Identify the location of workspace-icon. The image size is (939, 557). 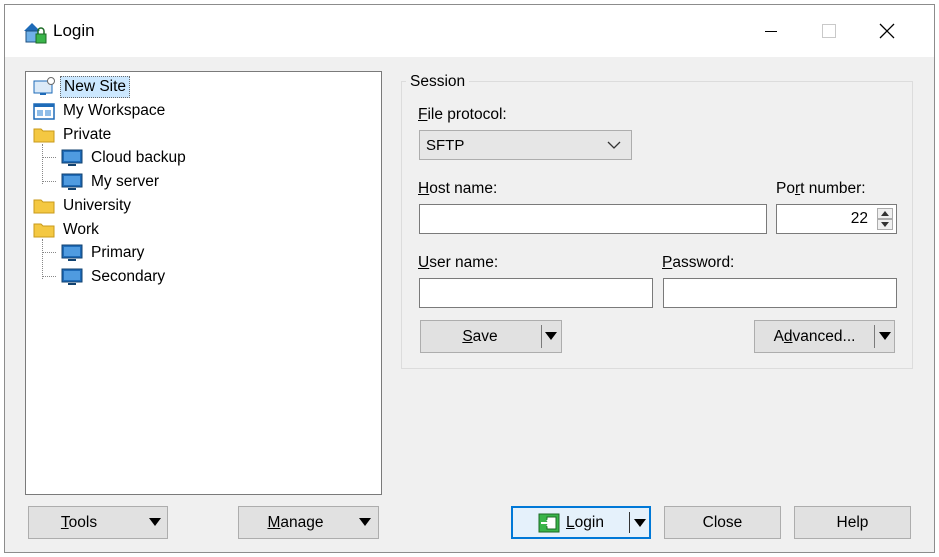
(44, 111).